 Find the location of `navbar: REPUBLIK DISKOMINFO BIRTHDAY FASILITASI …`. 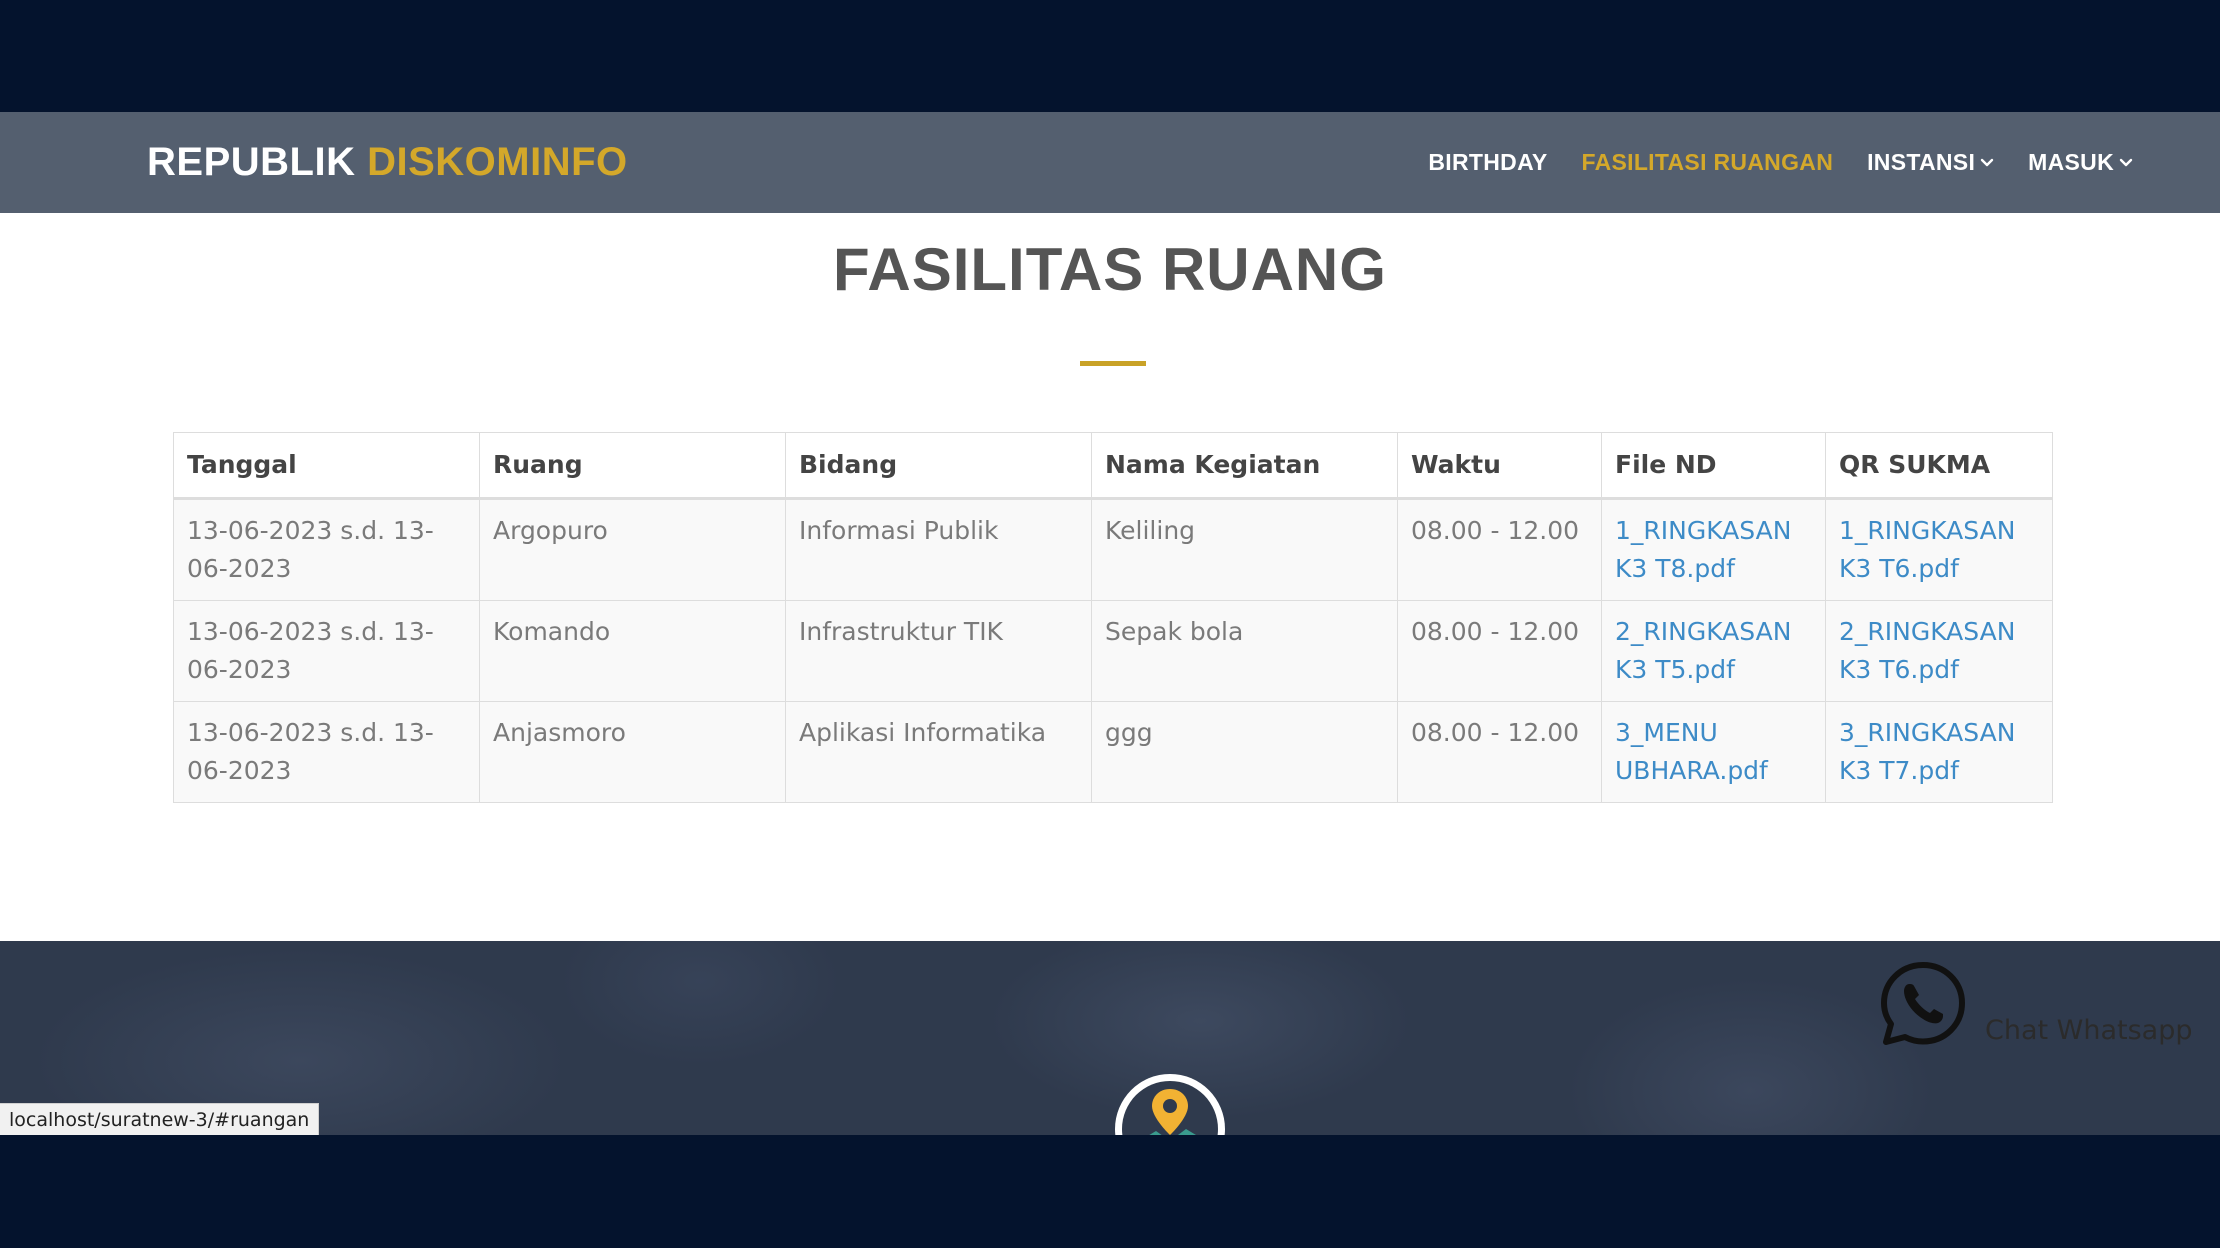

navbar: REPUBLIK DISKOMINFO BIRTHDAY FASILITASI … is located at coordinates (1110, 162).